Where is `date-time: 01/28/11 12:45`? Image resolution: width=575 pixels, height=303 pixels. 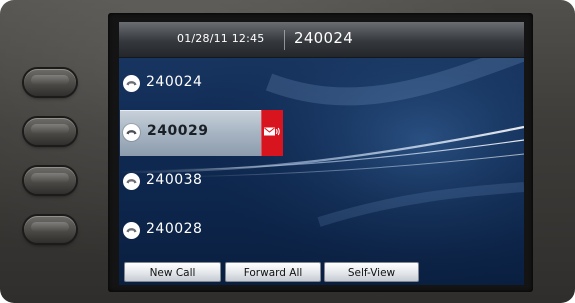
date-time: 01/28/11 12:45 is located at coordinates (221, 38).